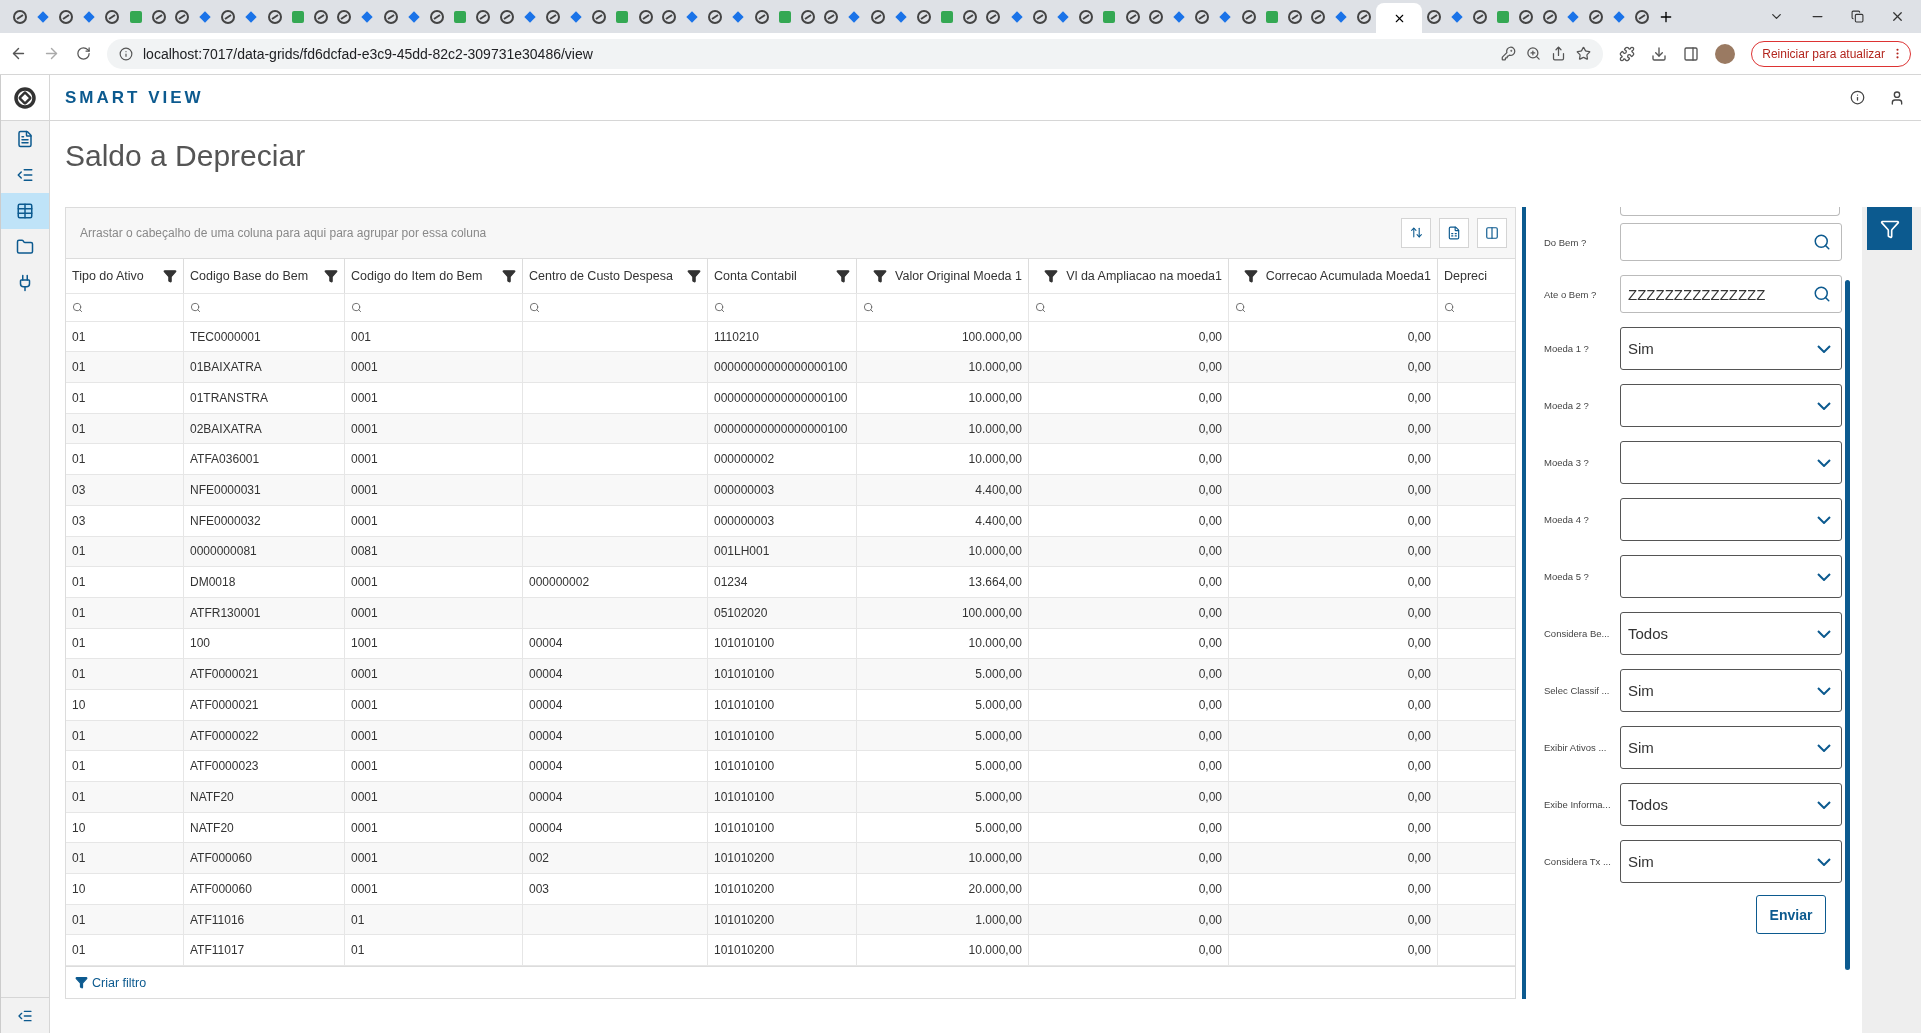 The width and height of the screenshot is (1921, 1033). I want to click on bookmark-star-icon, so click(1584, 53).